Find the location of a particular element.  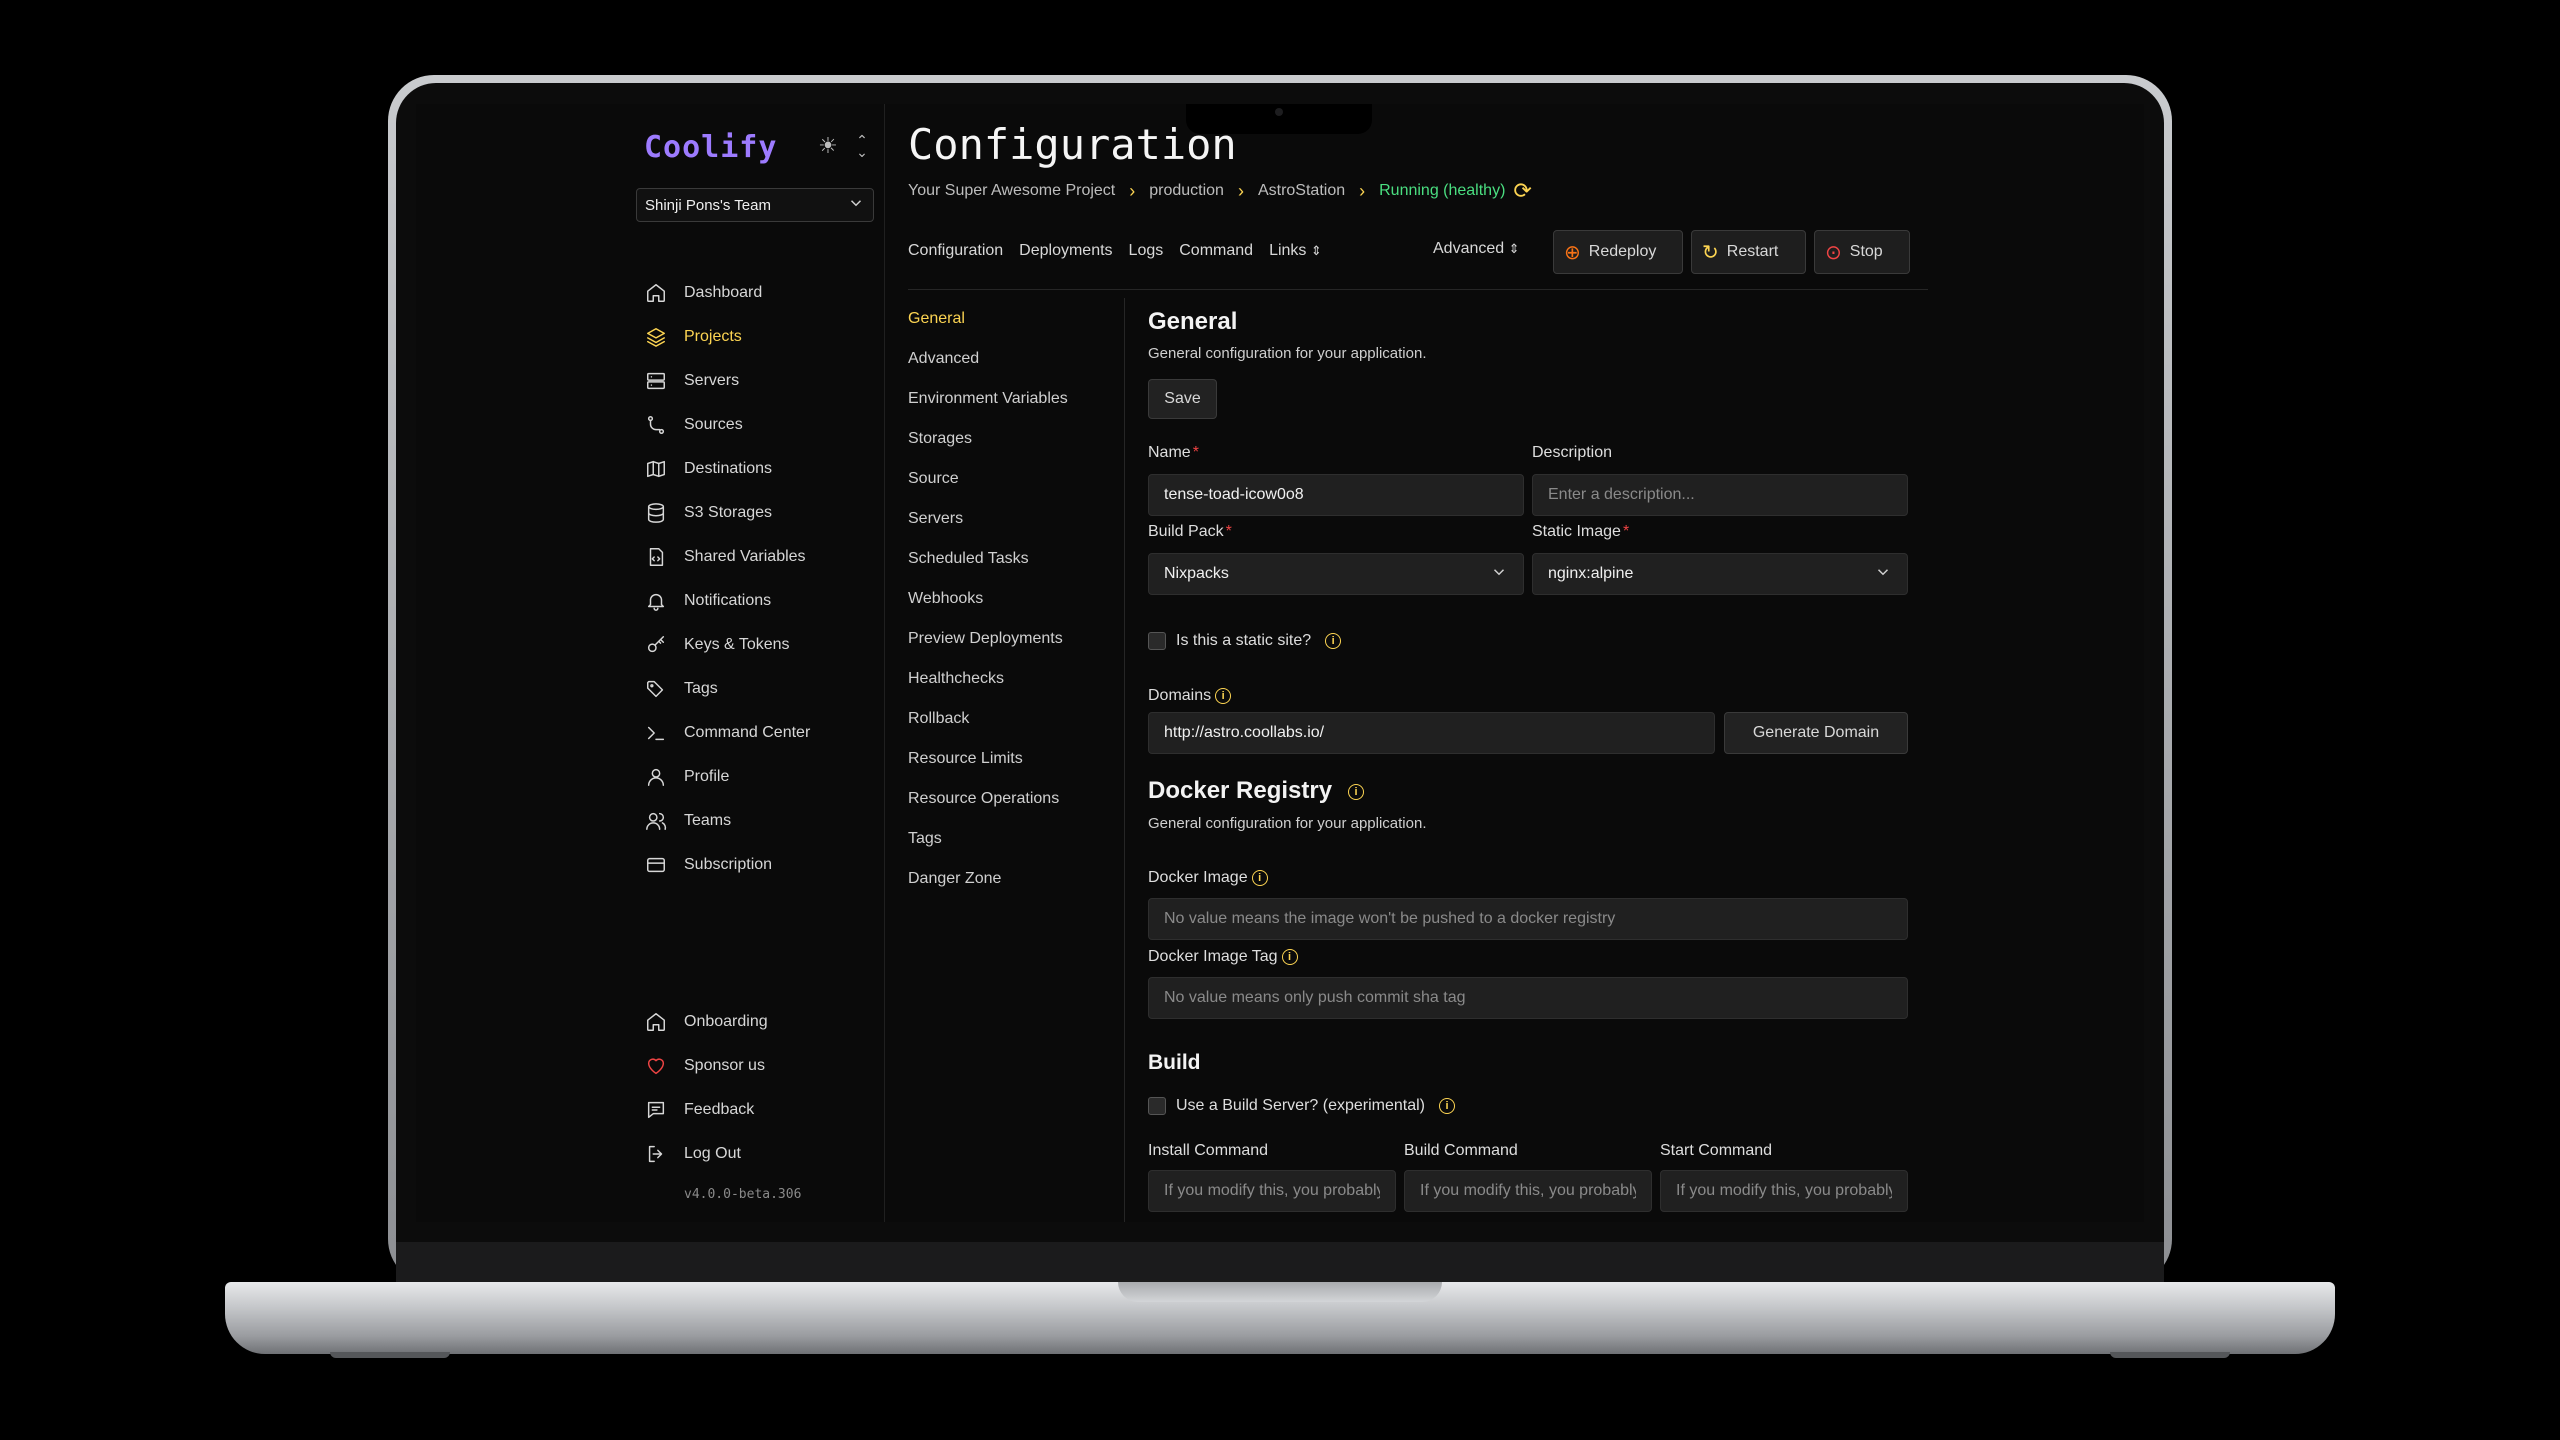

subnav-item-resource-limits: Resource Limits is located at coordinates (1008, 759).